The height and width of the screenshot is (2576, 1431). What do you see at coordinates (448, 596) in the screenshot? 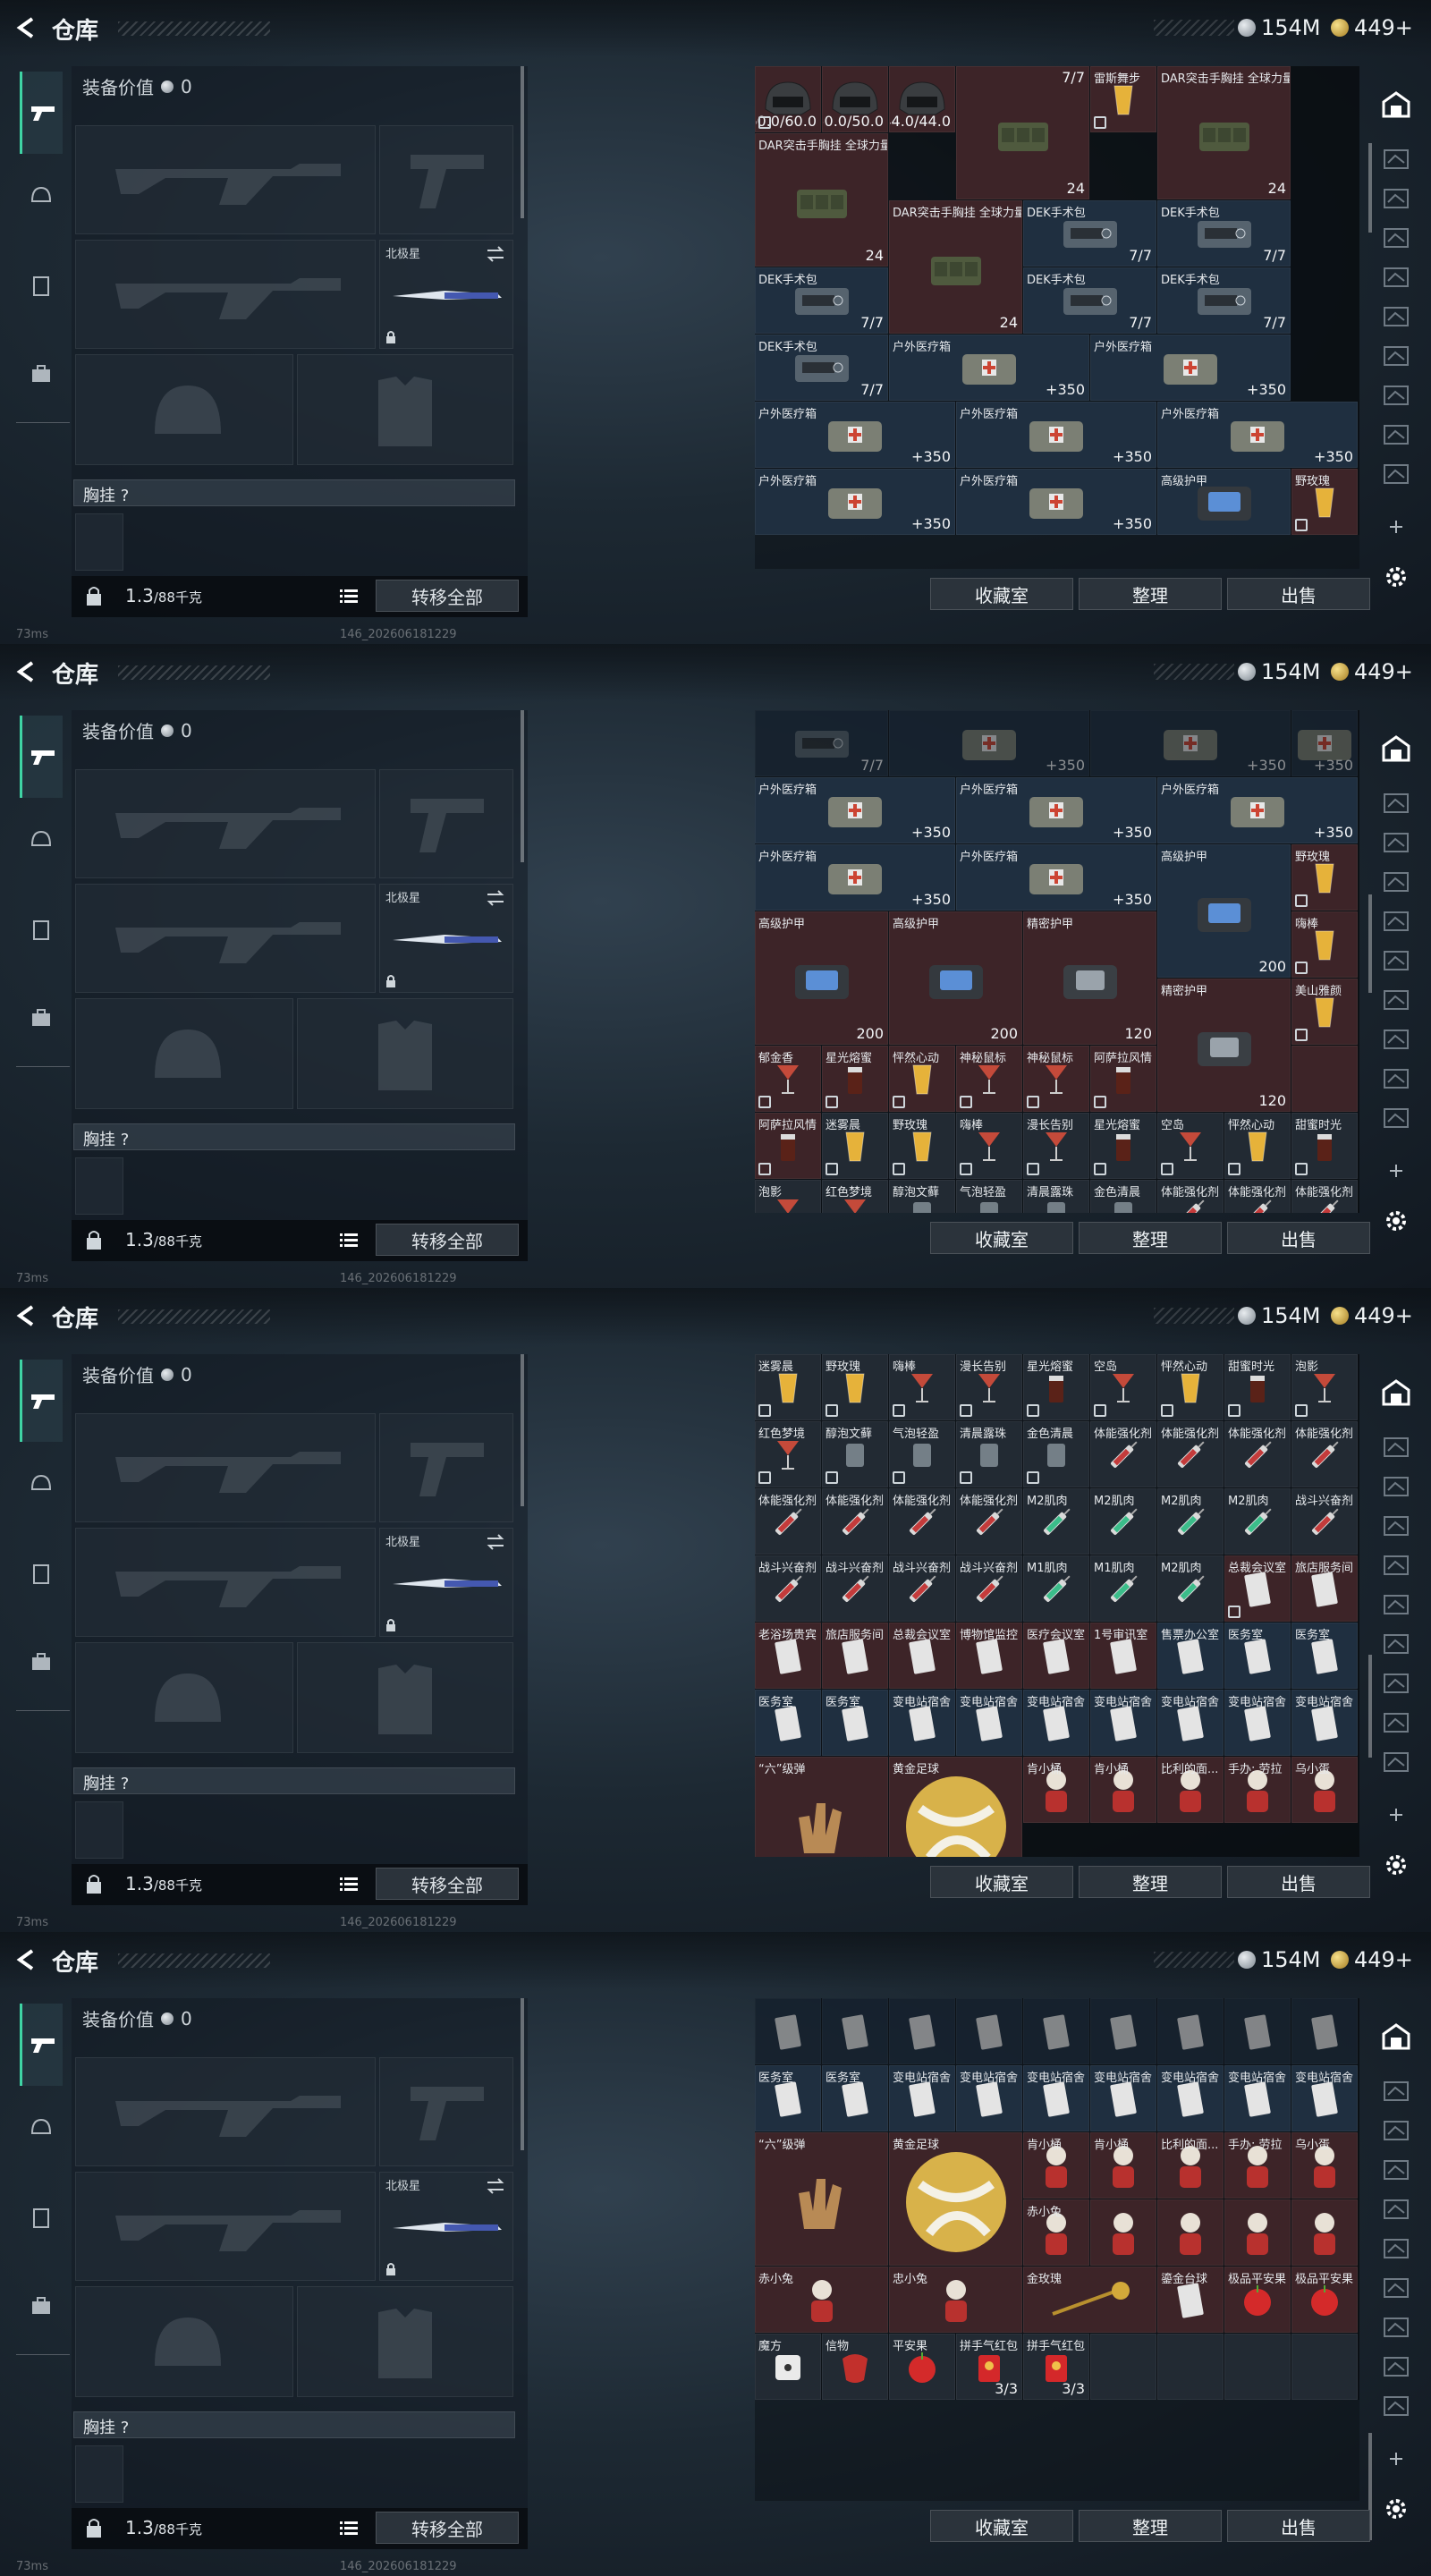
I see `move-all-button: 转移全部` at bounding box center [448, 596].